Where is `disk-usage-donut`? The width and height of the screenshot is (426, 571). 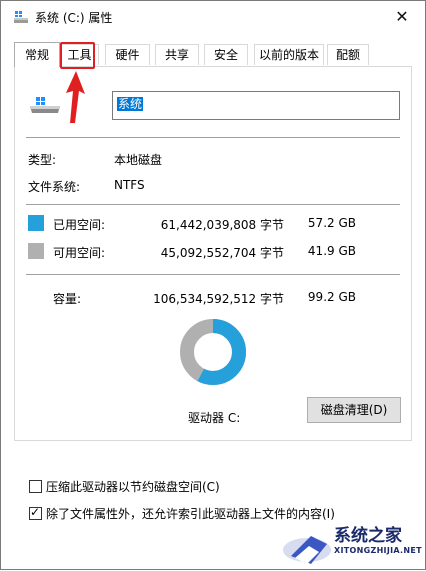
disk-usage-donut is located at coordinates (213, 352).